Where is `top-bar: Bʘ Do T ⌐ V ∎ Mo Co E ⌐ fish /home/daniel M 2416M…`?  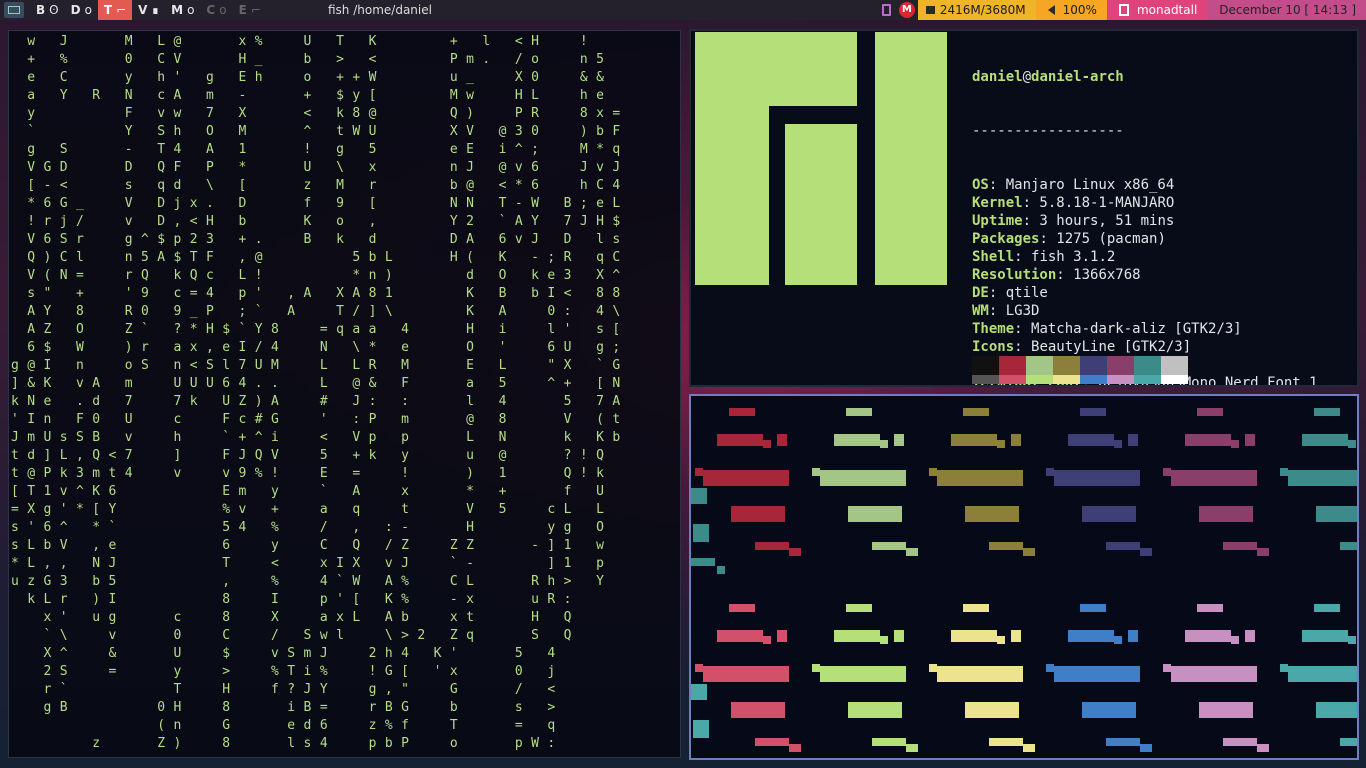
top-bar: Bʘ Do T ⌐ V ∎ Mo Co E ⌐ fish /home/daniel M 2416M… is located at coordinates (683, 10).